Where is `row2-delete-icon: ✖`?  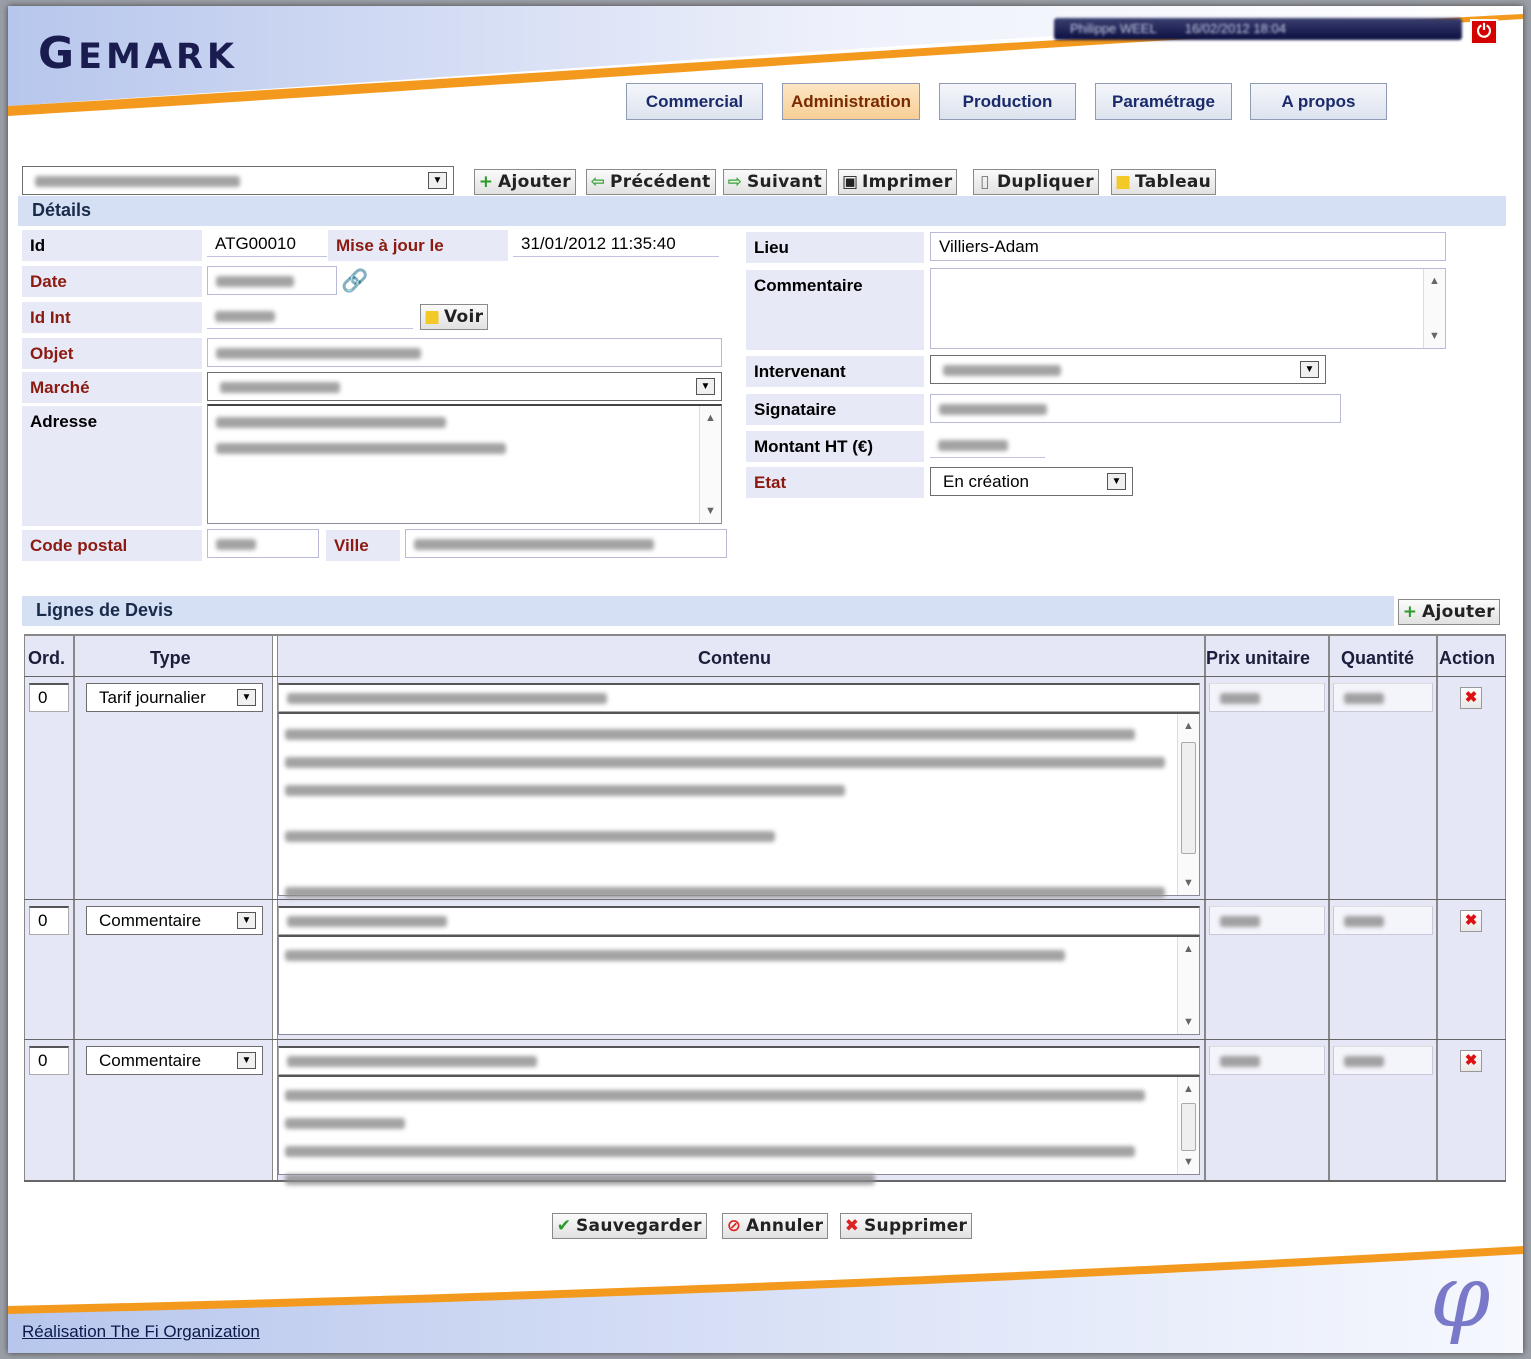
row2-delete-icon: ✖ is located at coordinates (1471, 921).